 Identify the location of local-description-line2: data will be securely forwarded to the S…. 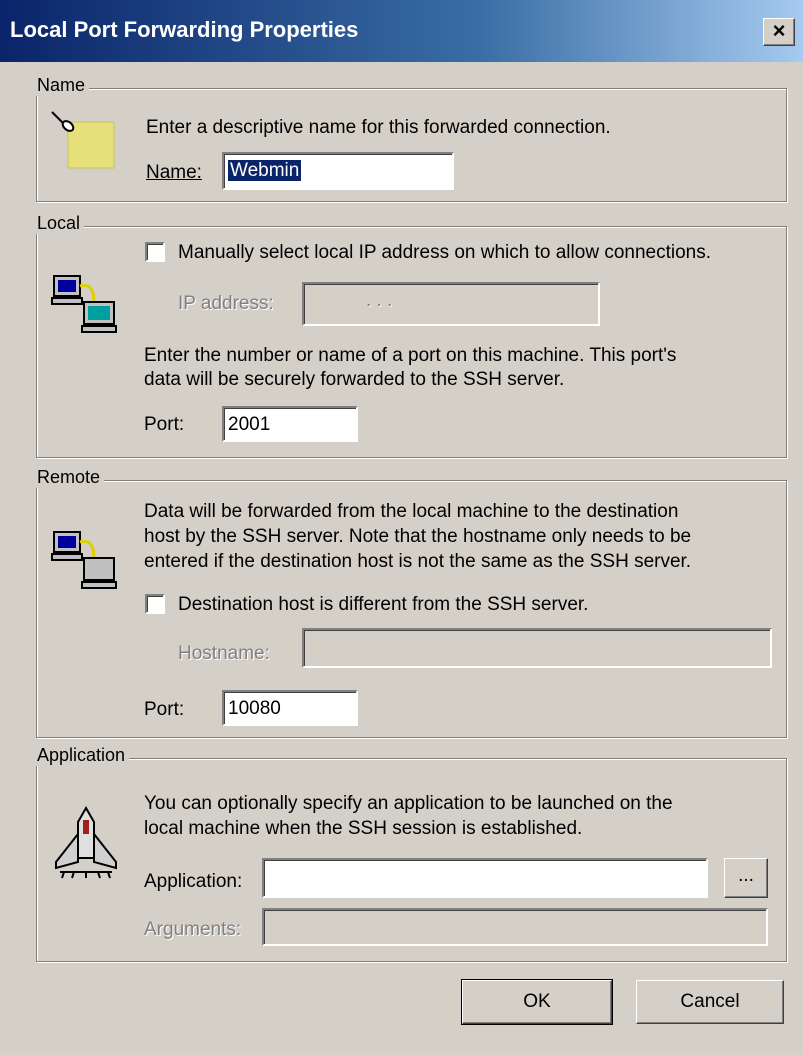
(354, 379).